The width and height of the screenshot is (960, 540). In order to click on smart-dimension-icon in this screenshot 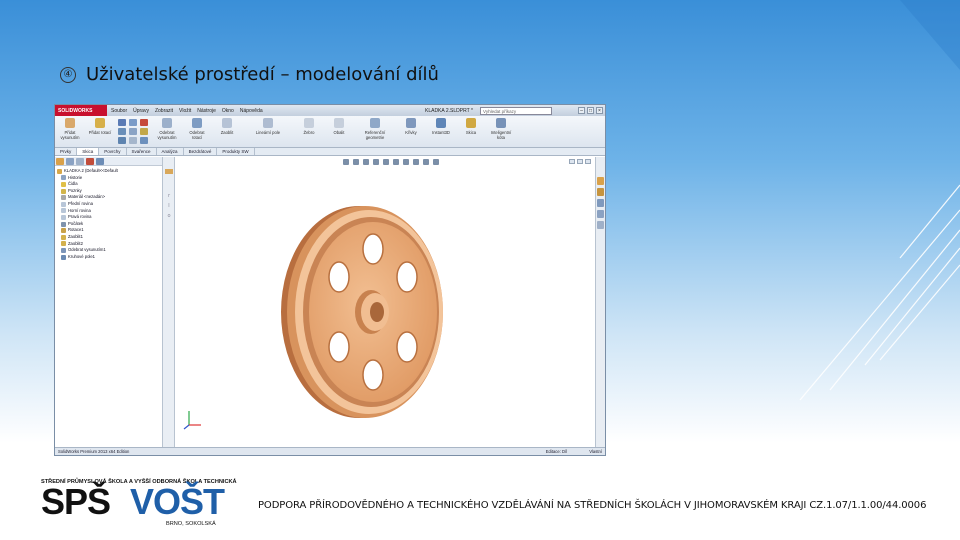, I will do `click(501, 123)`.